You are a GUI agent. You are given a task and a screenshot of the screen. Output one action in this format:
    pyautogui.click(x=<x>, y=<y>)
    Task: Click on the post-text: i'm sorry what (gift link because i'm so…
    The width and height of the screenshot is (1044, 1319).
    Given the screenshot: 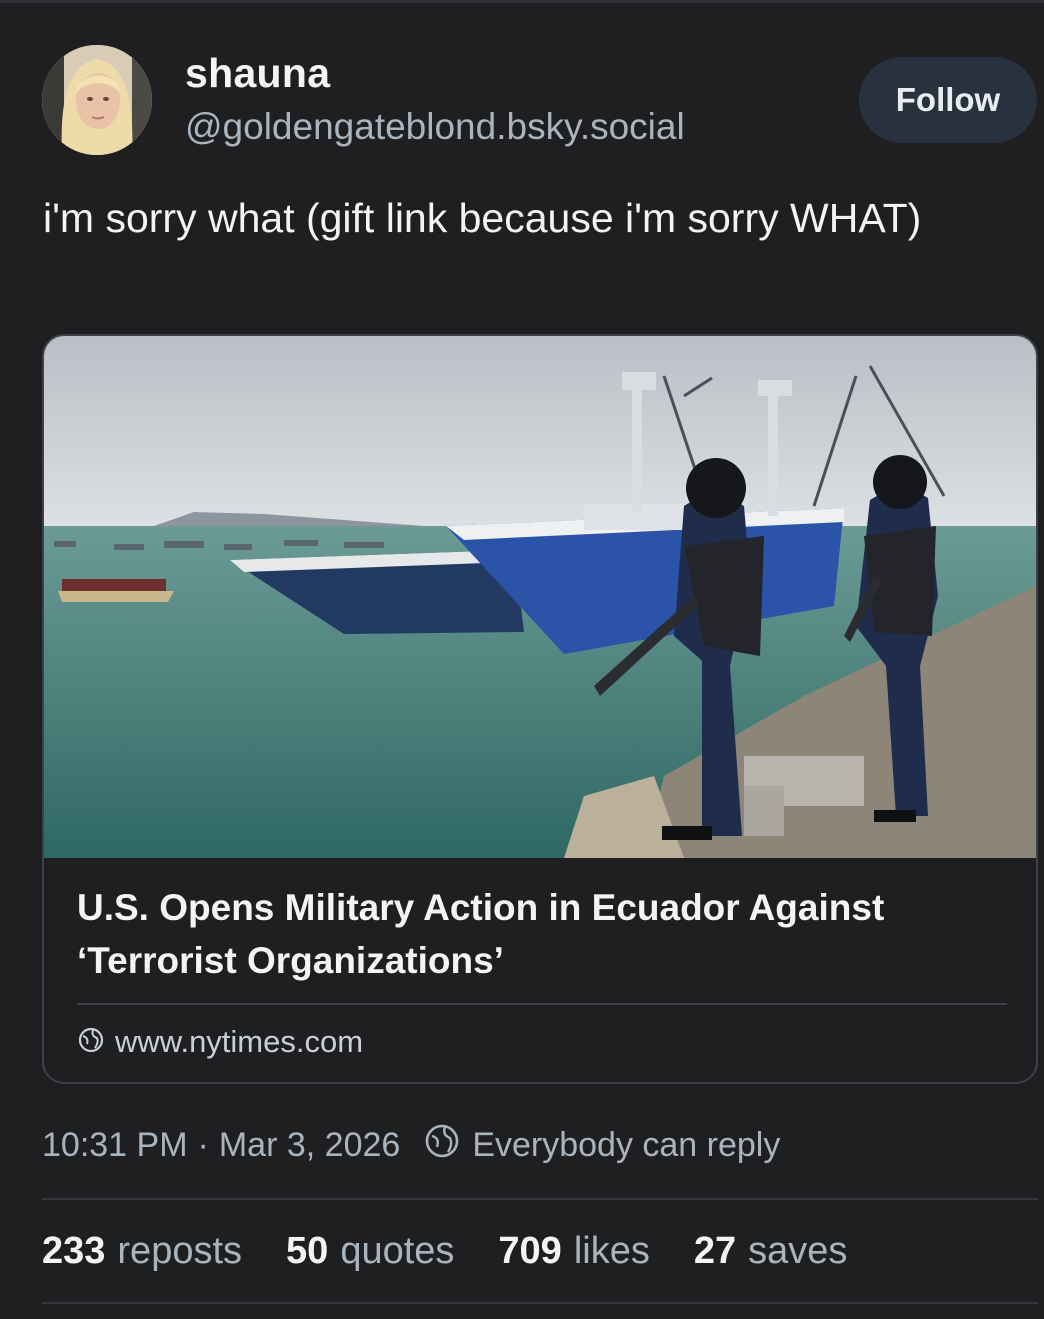 What is the action you would take?
    pyautogui.click(x=482, y=218)
    